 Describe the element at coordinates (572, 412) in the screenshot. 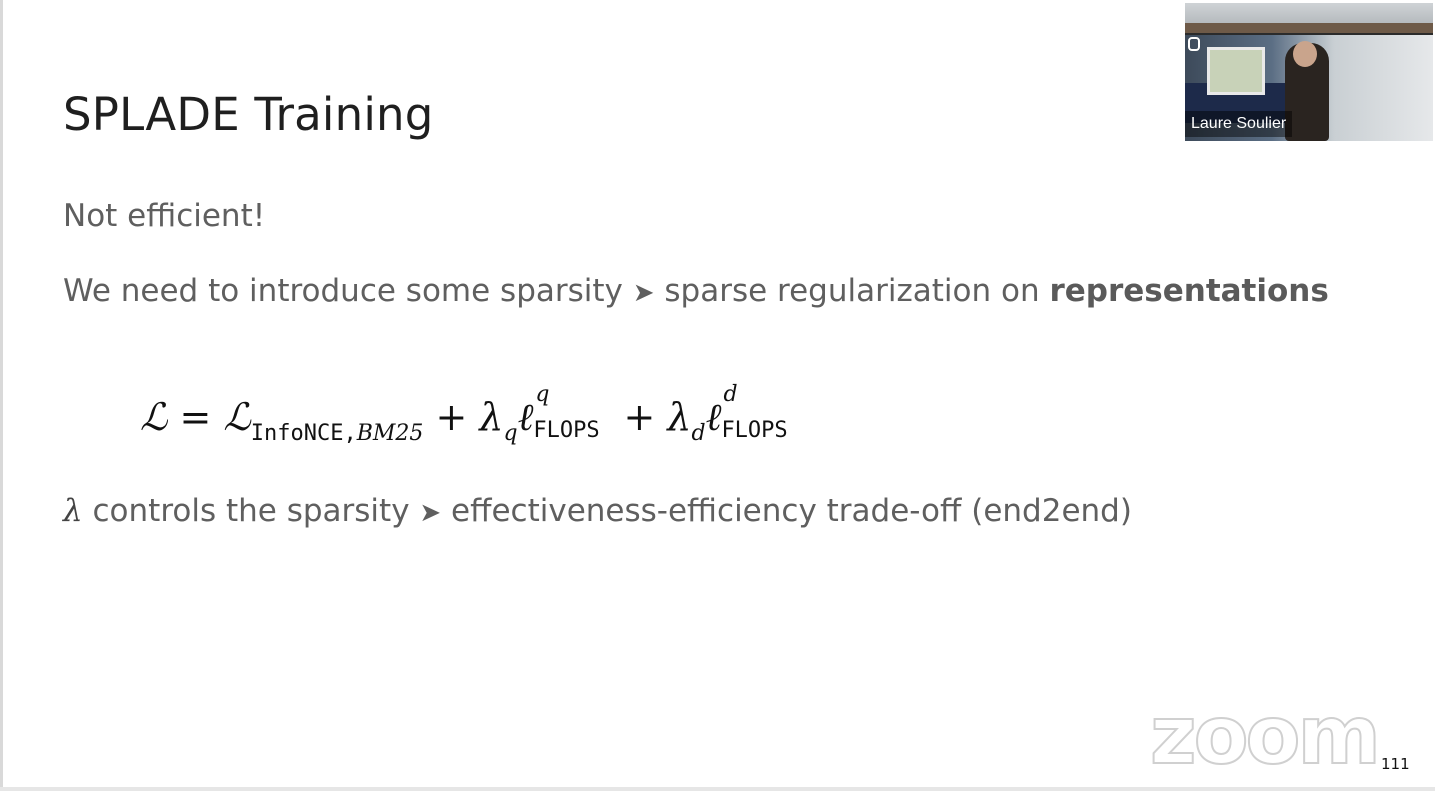

I see `flops-q-scripts: q FLOPS` at that location.